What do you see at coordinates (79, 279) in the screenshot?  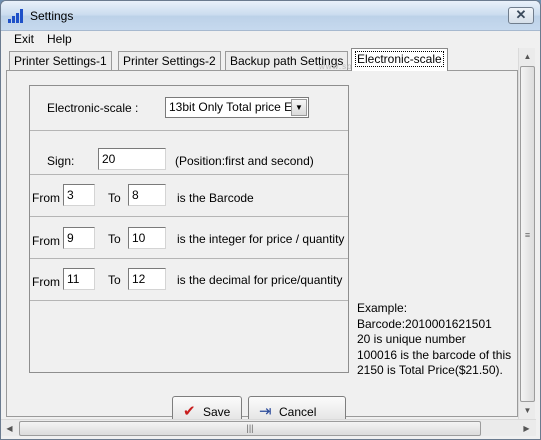 I see `decimal-from-input` at bounding box center [79, 279].